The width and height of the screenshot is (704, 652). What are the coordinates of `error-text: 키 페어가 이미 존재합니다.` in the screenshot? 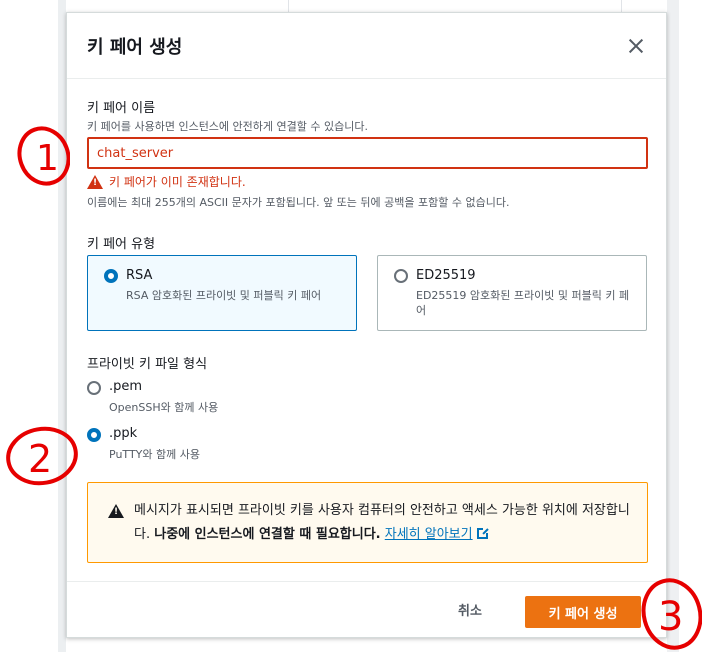 It's located at (177, 182).